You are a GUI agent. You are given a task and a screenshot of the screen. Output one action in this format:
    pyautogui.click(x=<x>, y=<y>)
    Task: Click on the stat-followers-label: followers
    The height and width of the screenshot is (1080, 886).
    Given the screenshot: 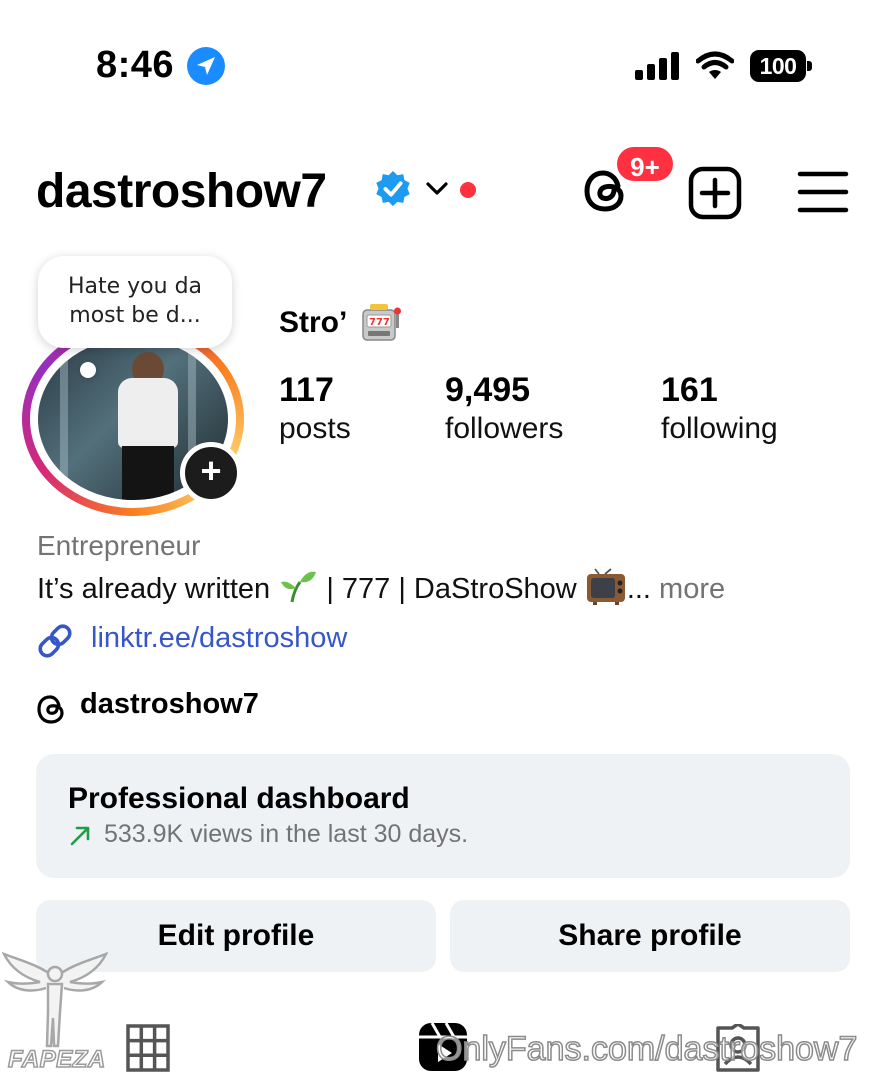 What is the action you would take?
    pyautogui.click(x=504, y=428)
    